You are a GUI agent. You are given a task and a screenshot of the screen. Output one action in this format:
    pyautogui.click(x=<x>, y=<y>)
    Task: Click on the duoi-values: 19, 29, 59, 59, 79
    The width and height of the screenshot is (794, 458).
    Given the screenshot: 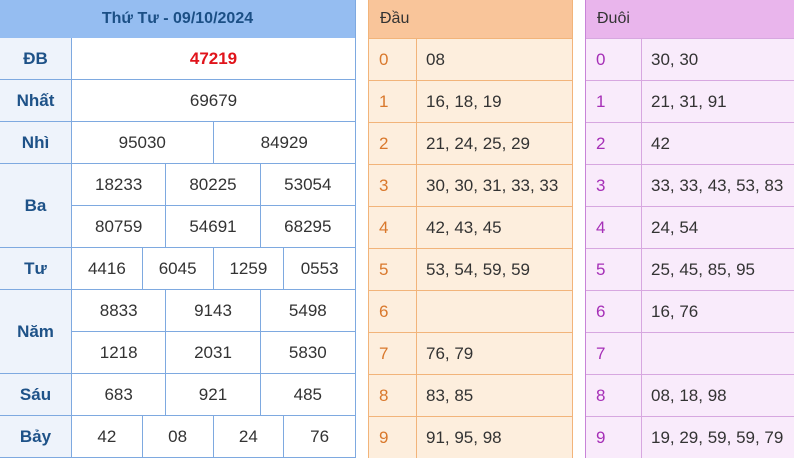 What is the action you would take?
    pyautogui.click(x=717, y=437)
    